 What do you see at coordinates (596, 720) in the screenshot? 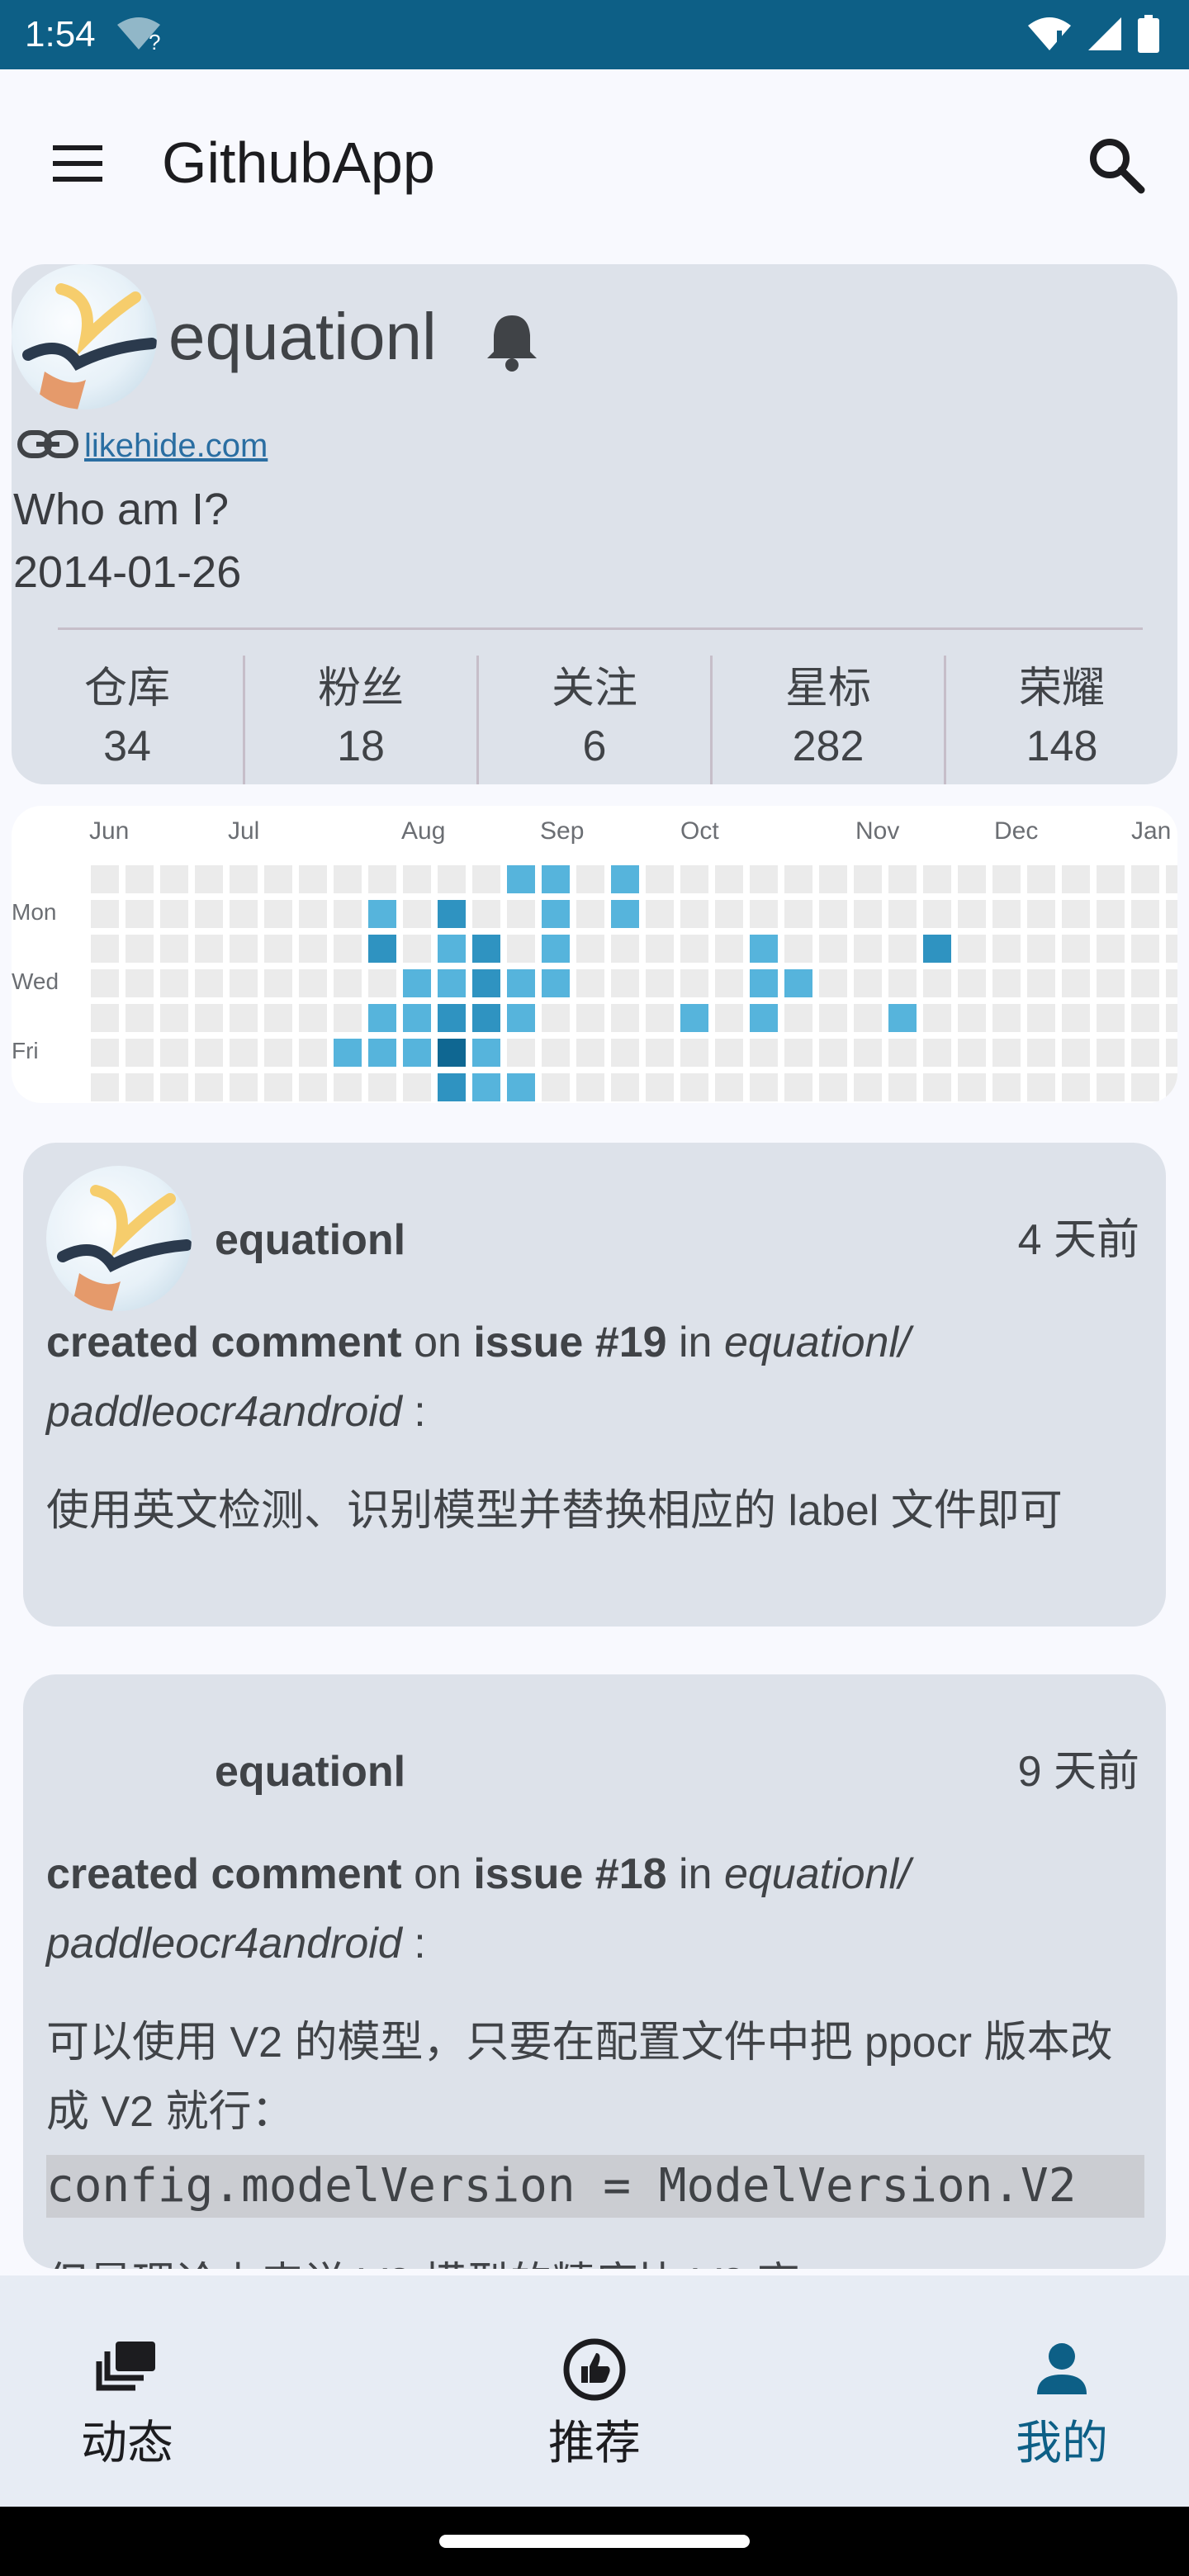
I see `stat-following: 关注 6` at bounding box center [596, 720].